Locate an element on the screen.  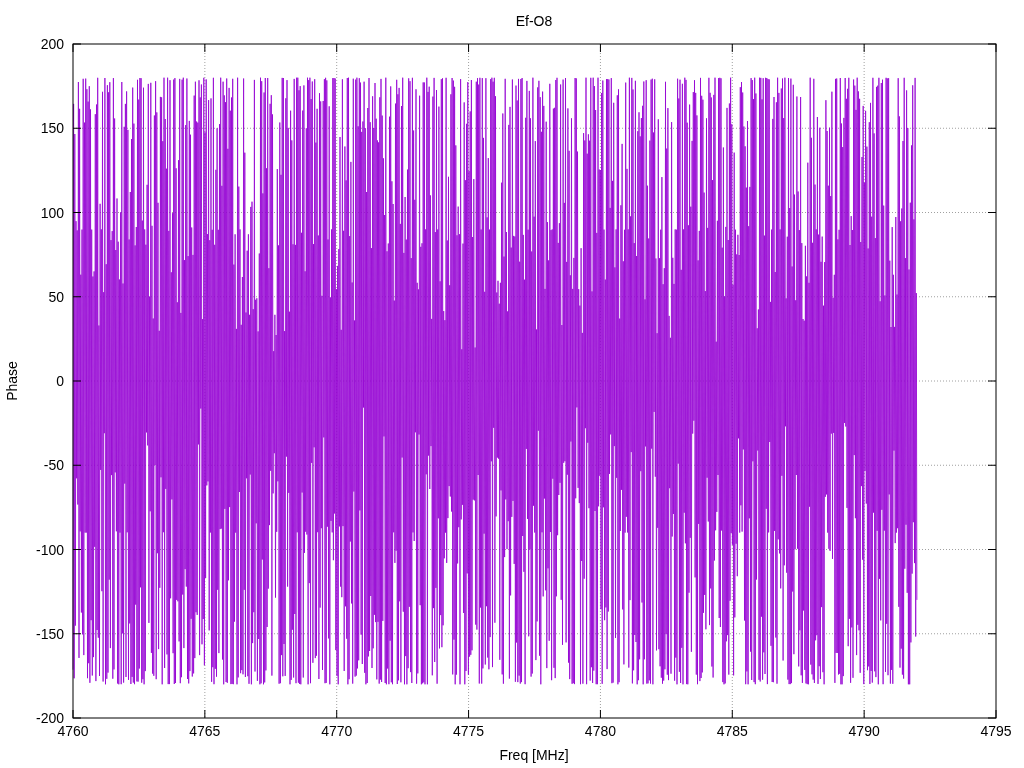
tick-label: 4780 is located at coordinates (600, 731).